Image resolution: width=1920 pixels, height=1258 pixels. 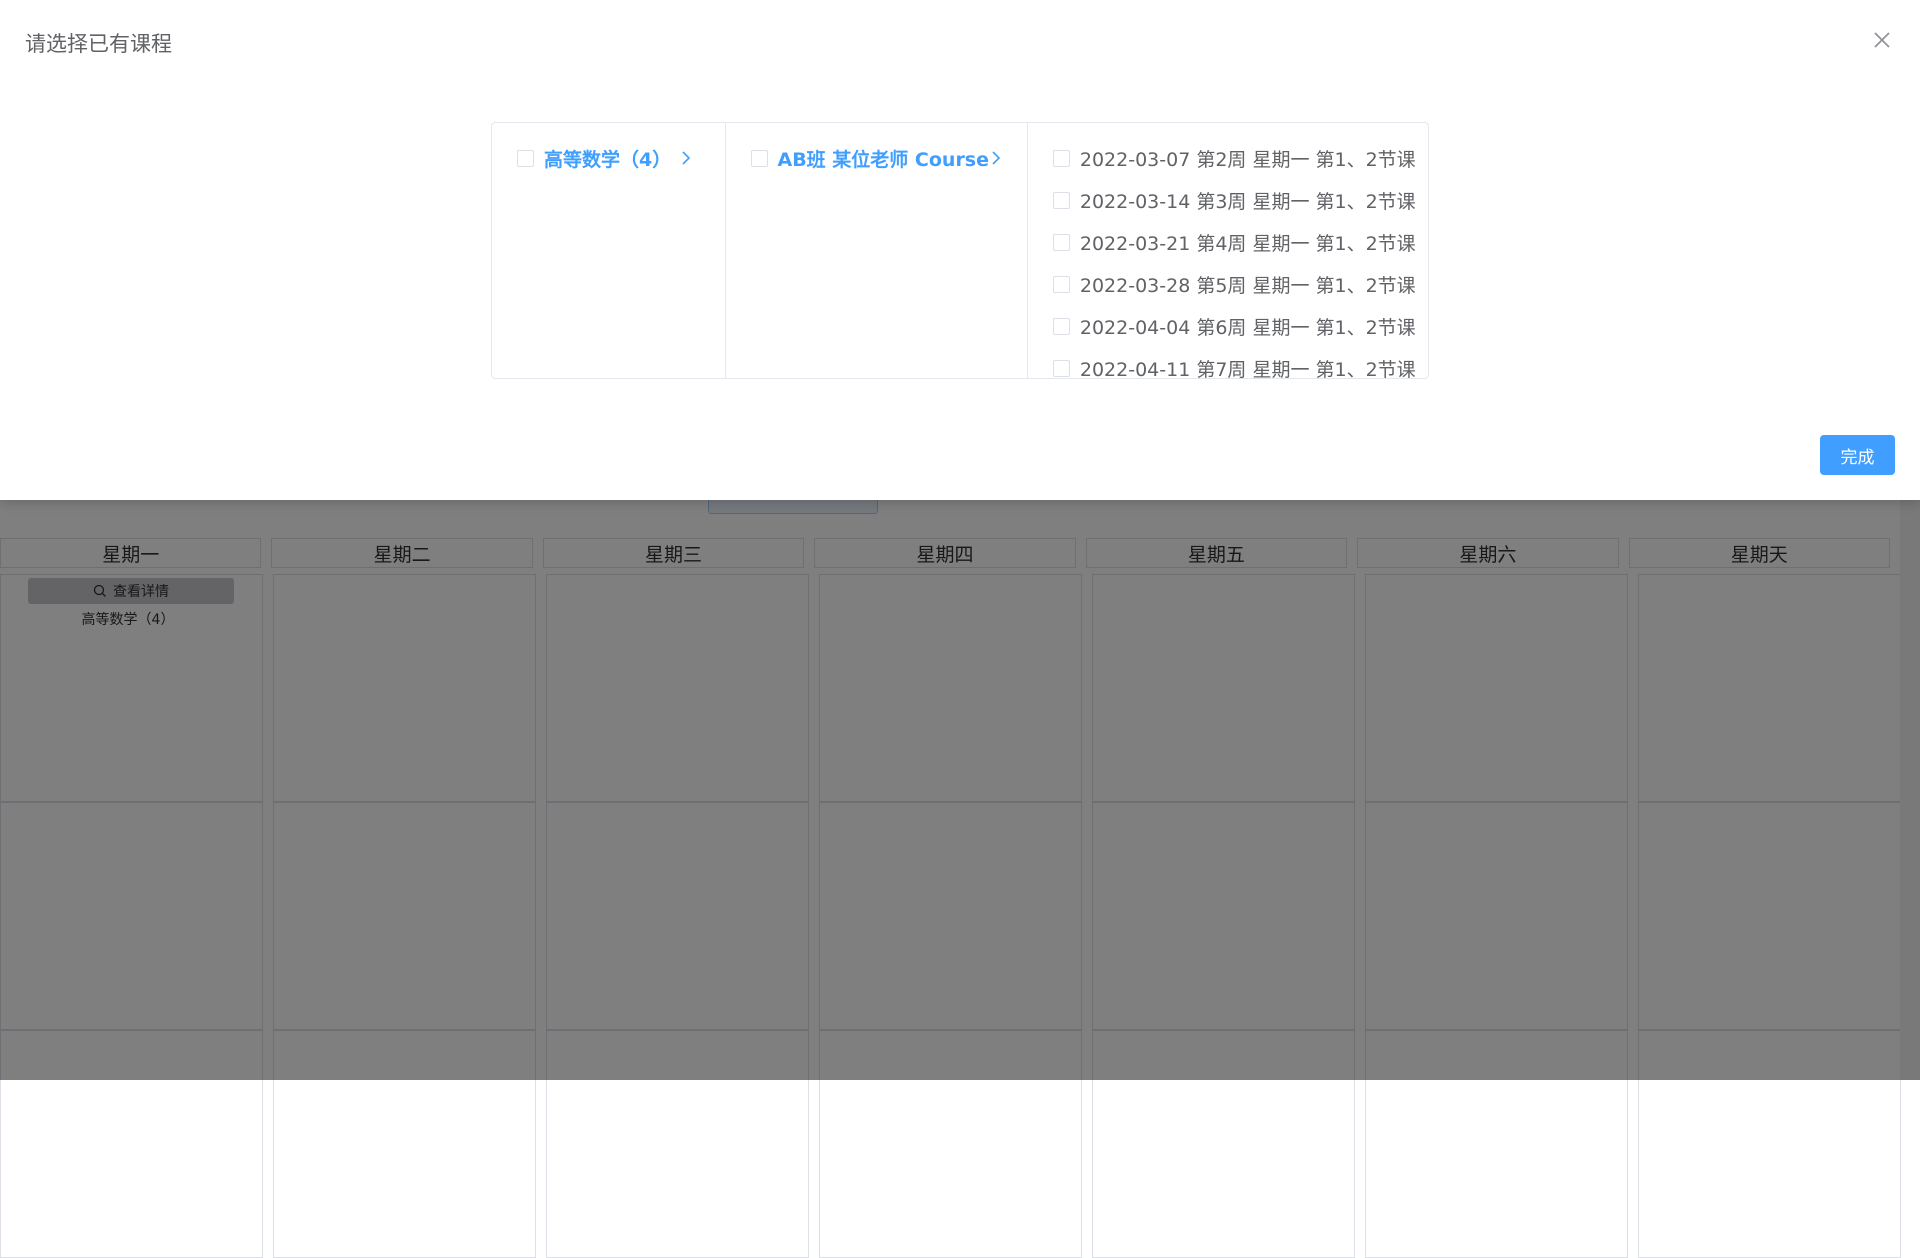 What do you see at coordinates (1857, 455) in the screenshot?
I see `done-button: 完成` at bounding box center [1857, 455].